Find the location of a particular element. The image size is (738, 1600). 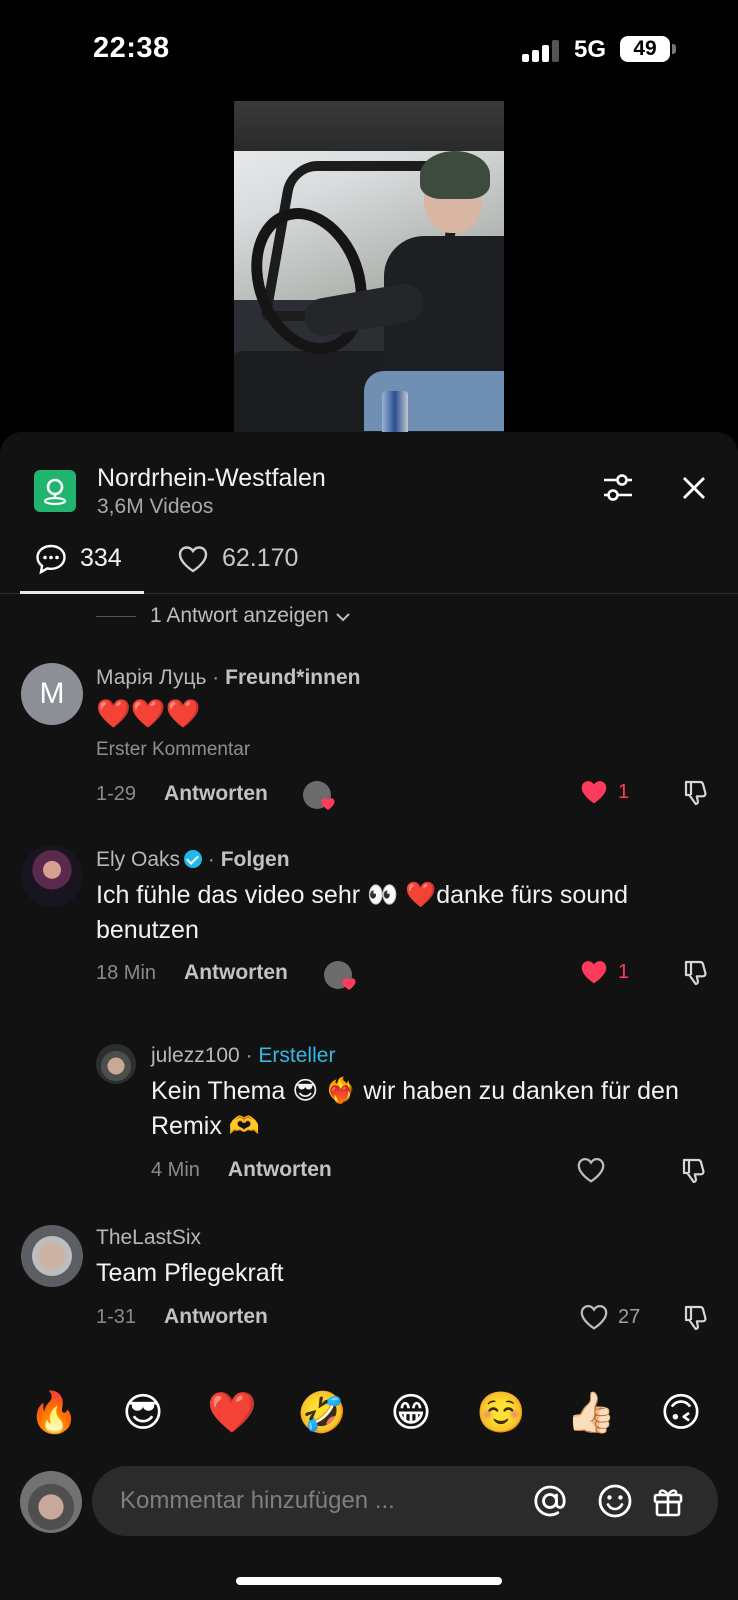

divider is located at coordinates (116, 616).